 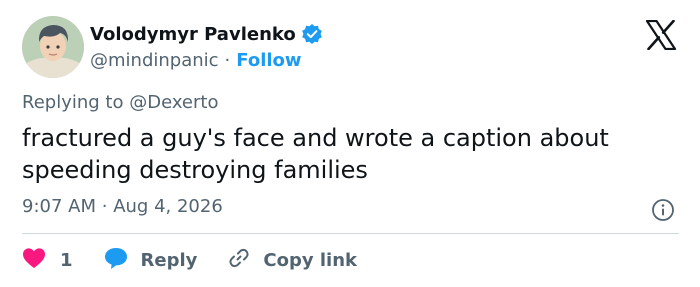 What do you see at coordinates (310, 260) in the screenshot?
I see `copy-link-label: Copy link` at bounding box center [310, 260].